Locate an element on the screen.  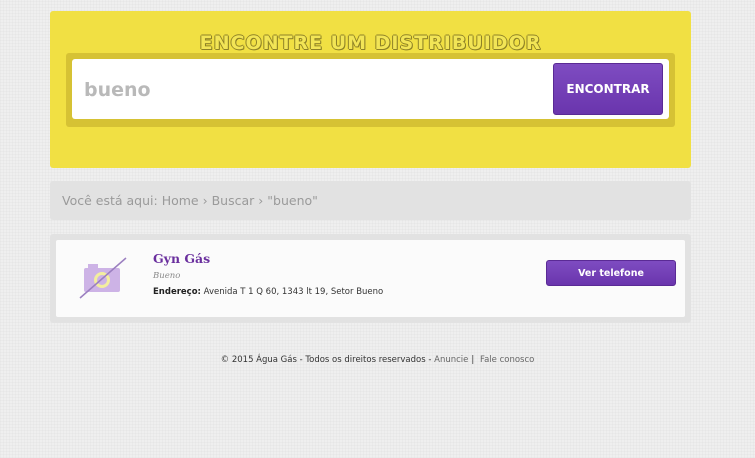
search-frame: ENCONTRAR is located at coordinates (370, 90).